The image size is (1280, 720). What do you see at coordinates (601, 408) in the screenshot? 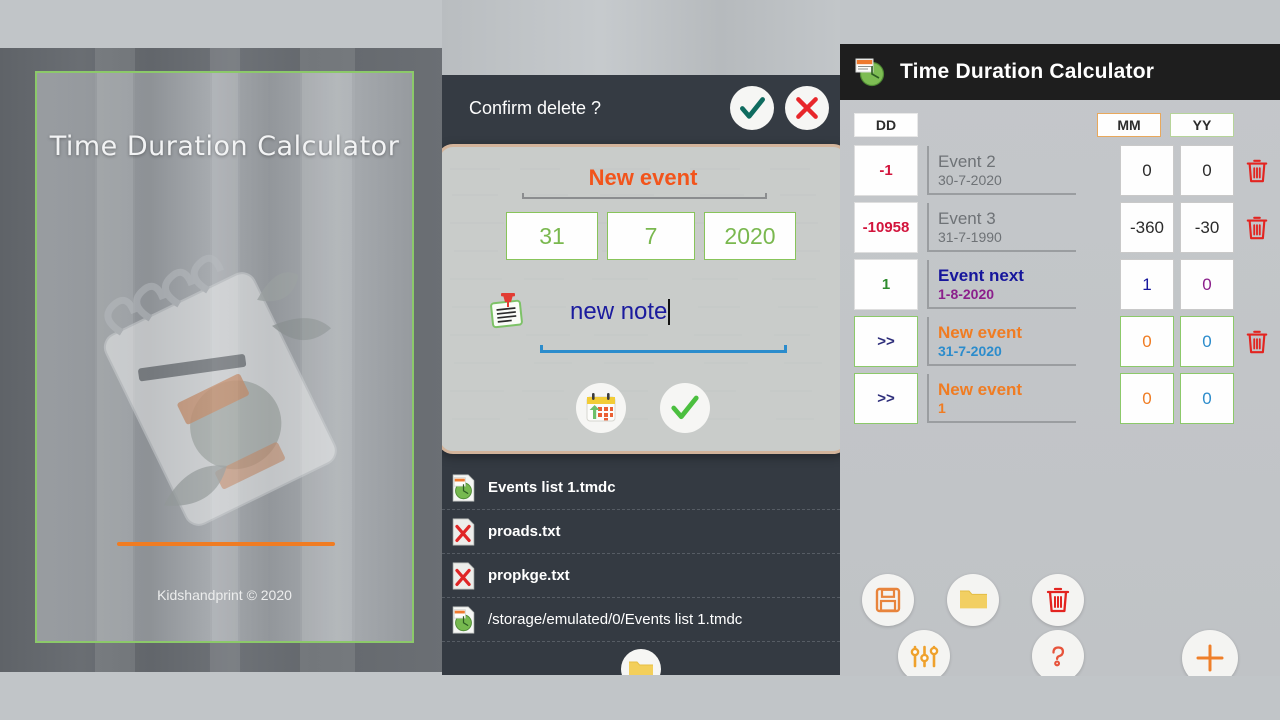
I see `dialog-calendar-button` at bounding box center [601, 408].